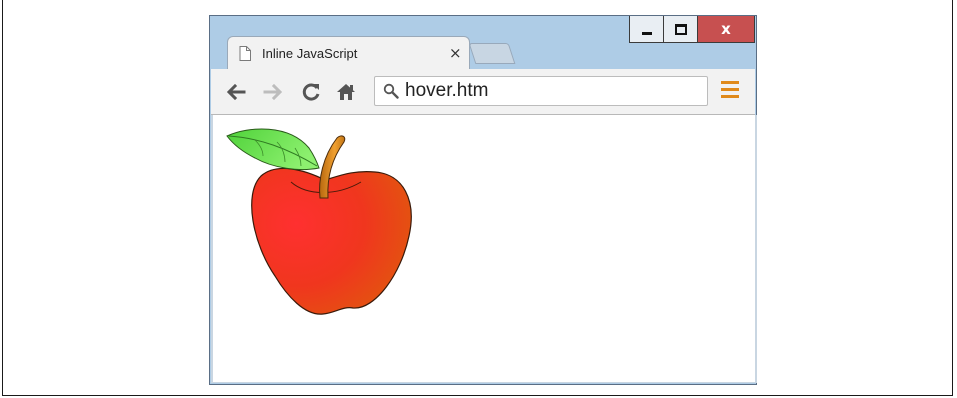  I want to click on address-bar, so click(541, 91).